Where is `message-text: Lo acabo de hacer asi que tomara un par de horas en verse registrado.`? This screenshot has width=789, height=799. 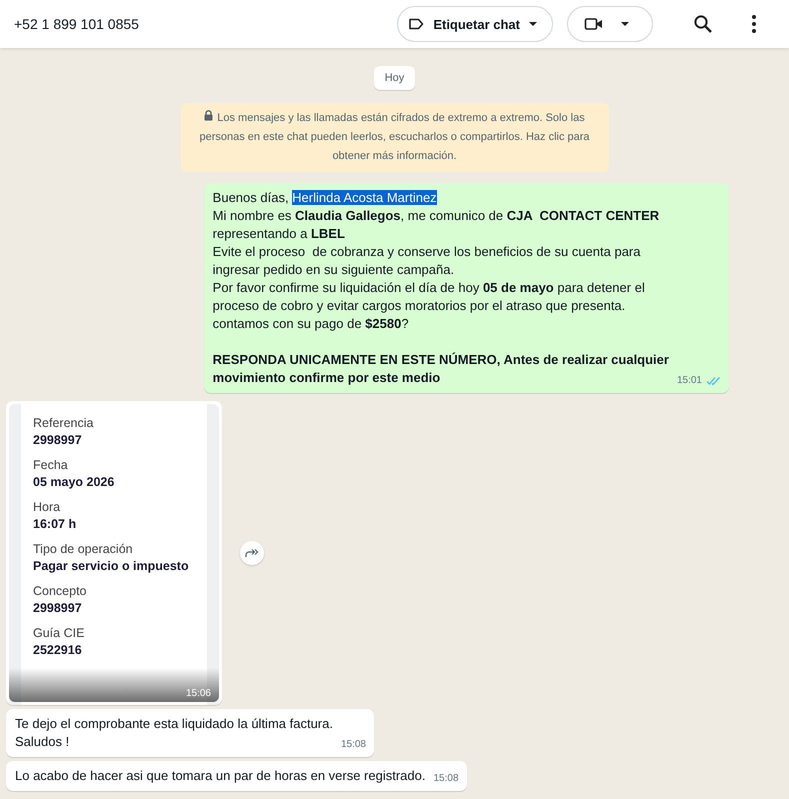
message-text: Lo acabo de hacer asi que tomara un par de horas en verse registrado. is located at coordinates (220, 776).